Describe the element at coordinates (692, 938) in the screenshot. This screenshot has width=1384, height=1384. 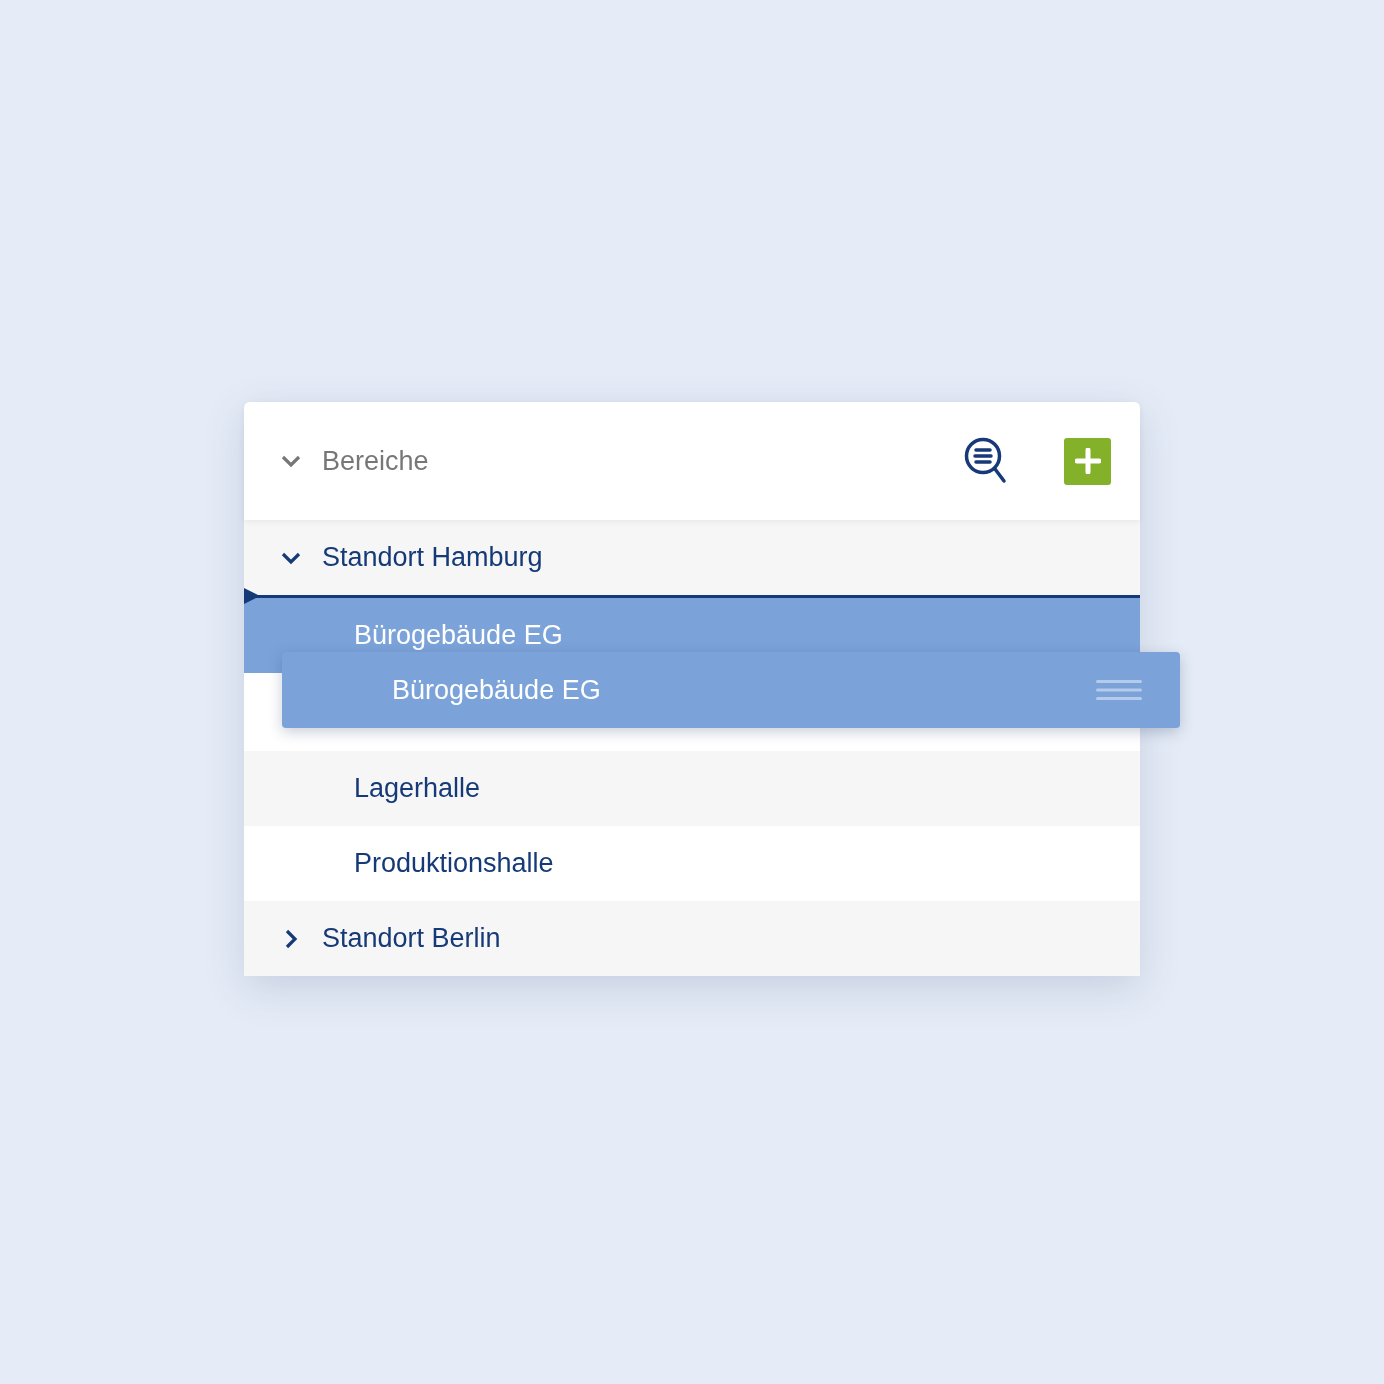
I see `tree-row: Standort Berlin` at that location.